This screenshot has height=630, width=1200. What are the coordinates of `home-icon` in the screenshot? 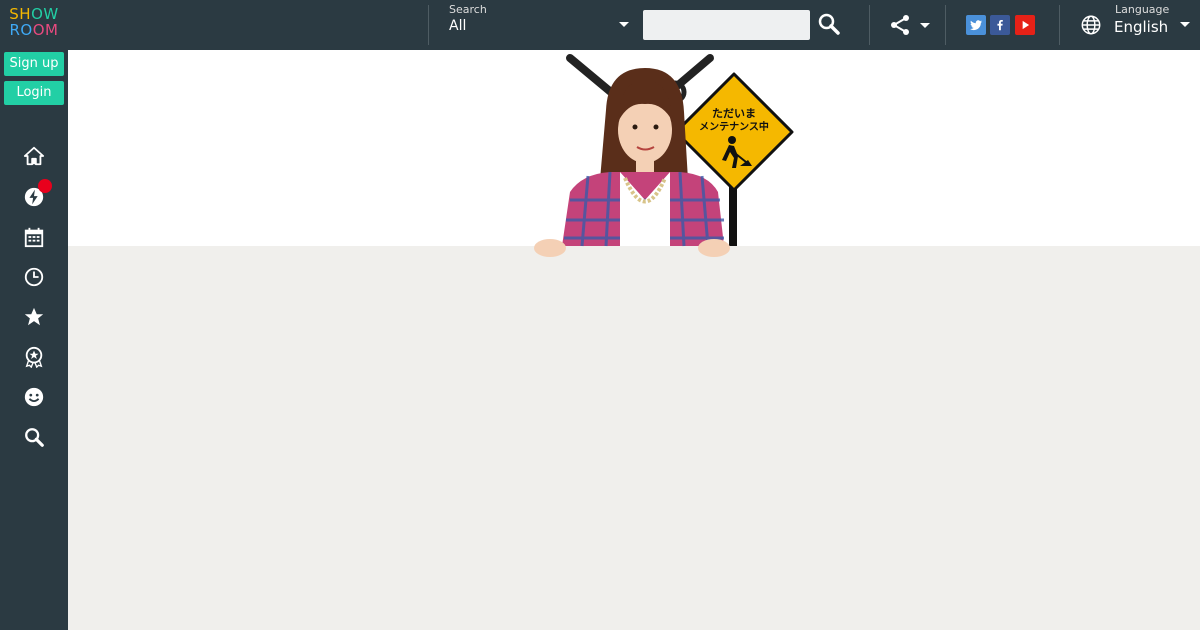 It's located at (34, 156).